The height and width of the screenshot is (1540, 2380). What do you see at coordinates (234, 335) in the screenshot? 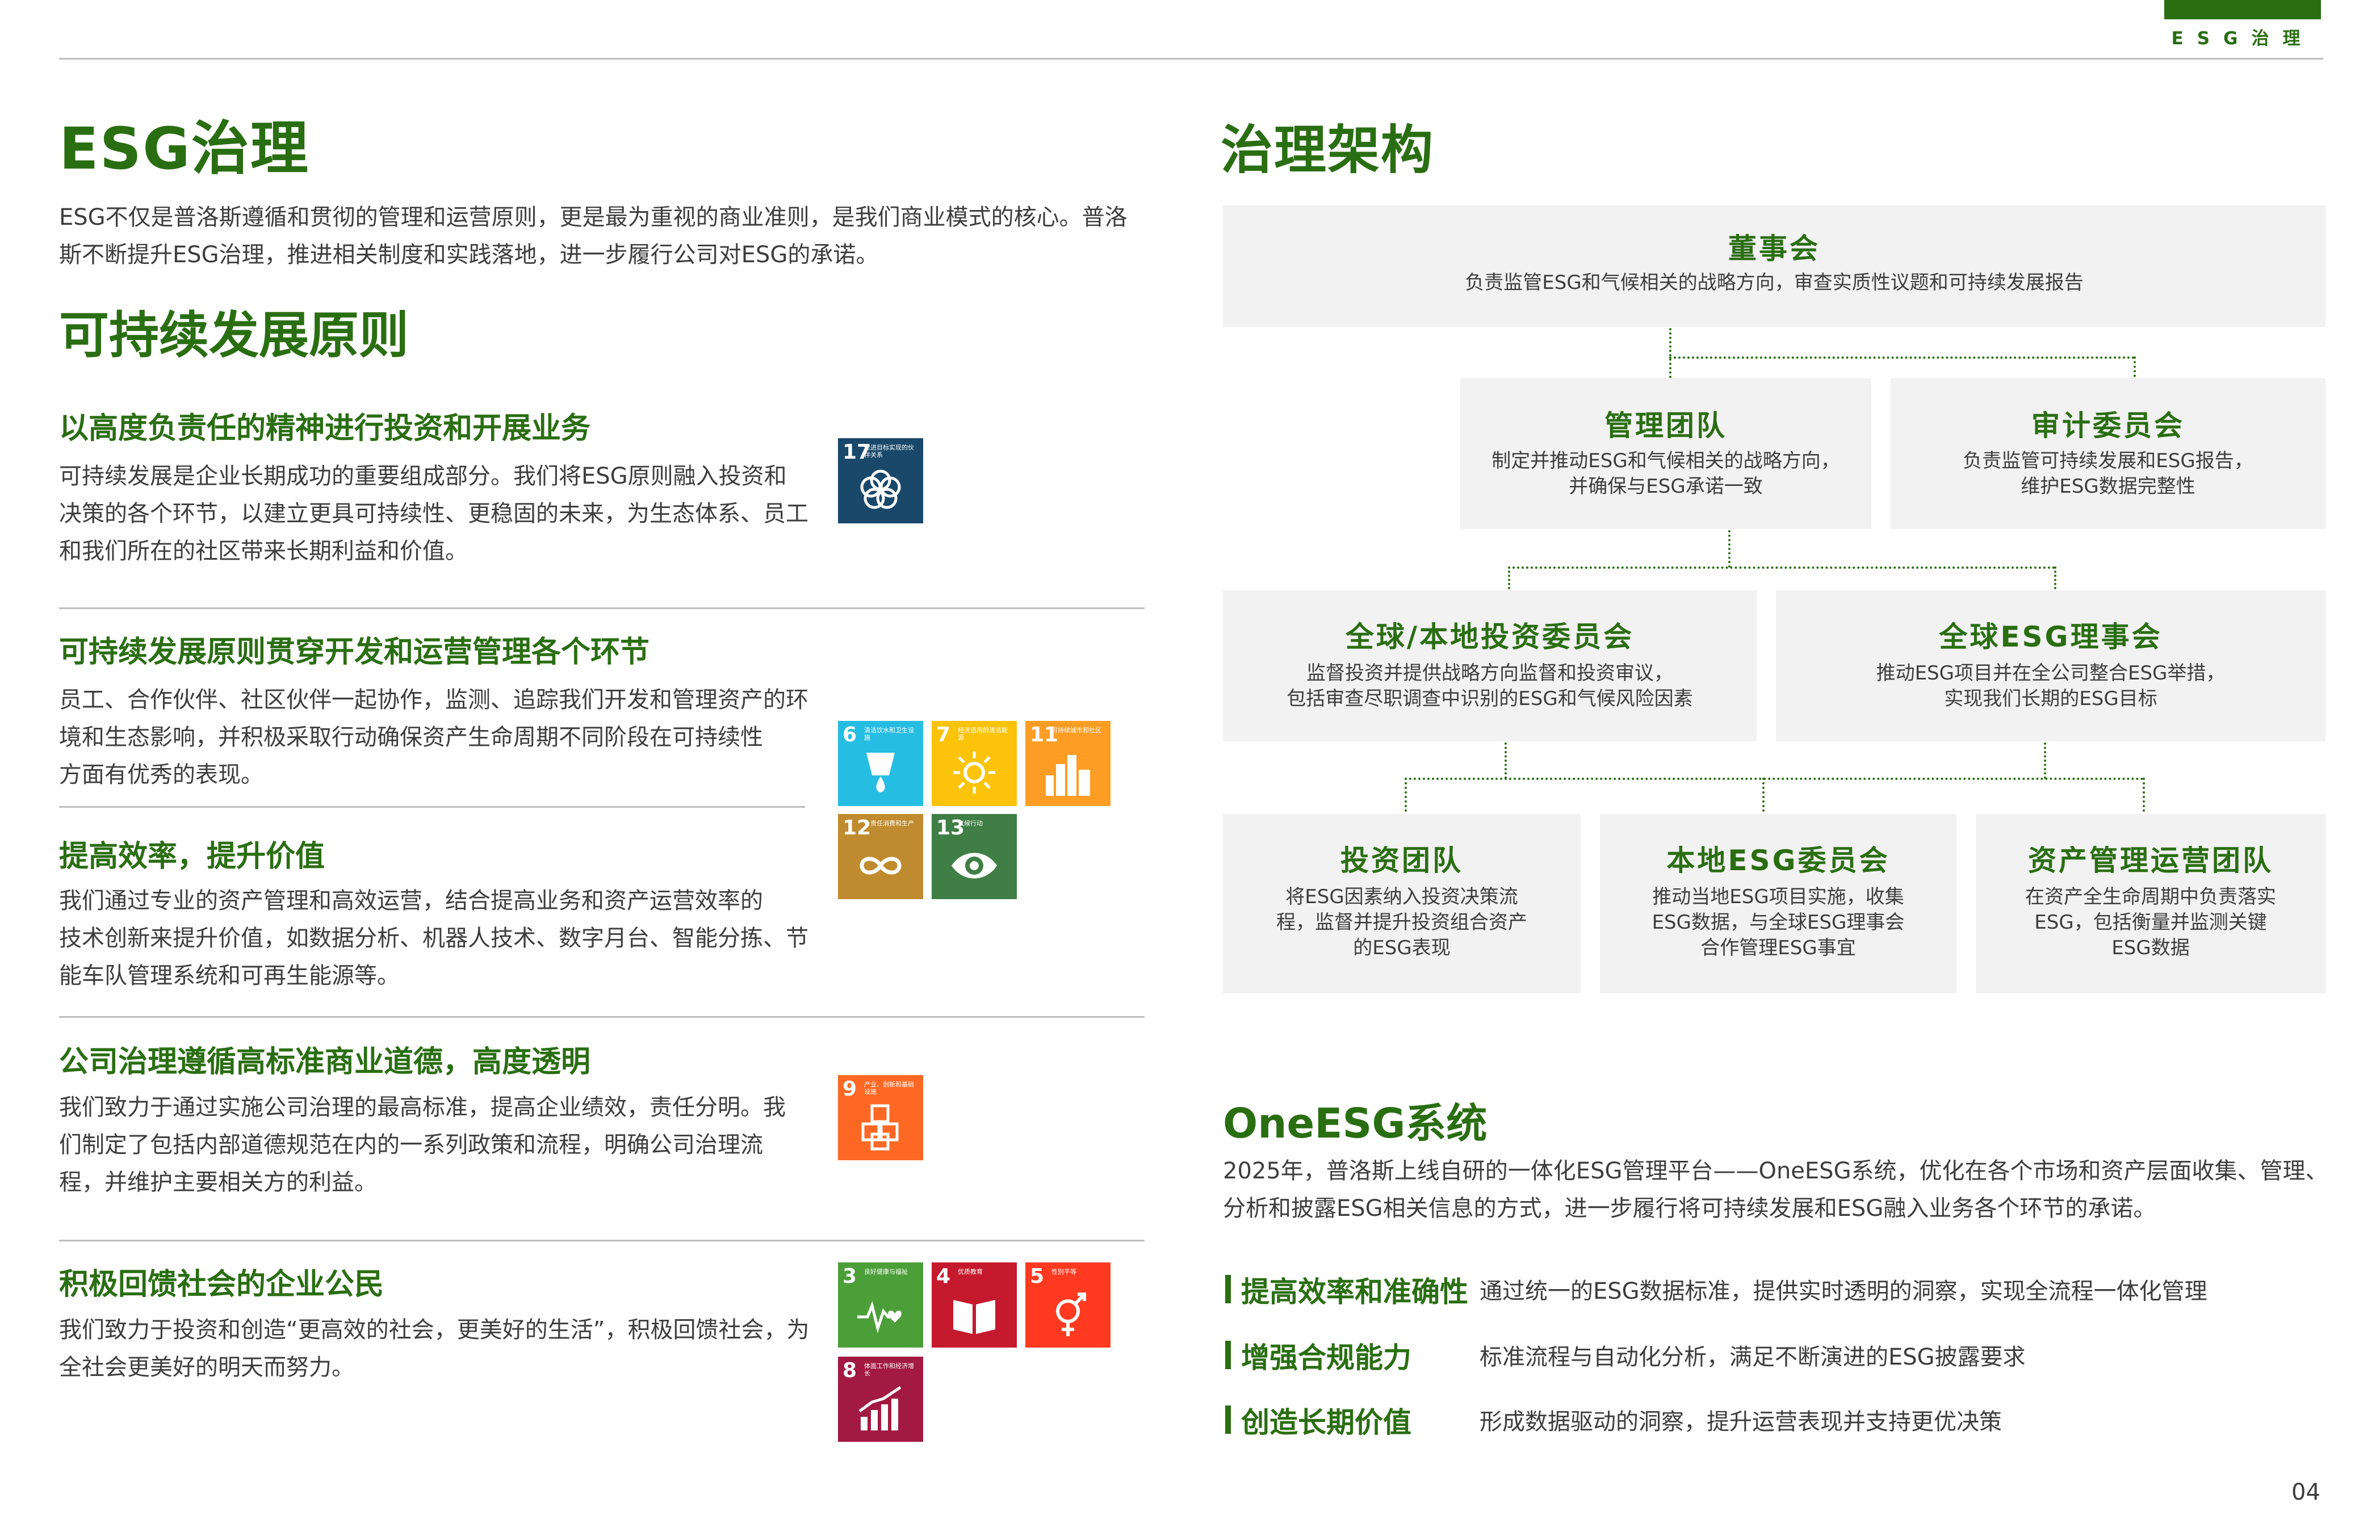
I see `principles-title: 可持续发展原则` at bounding box center [234, 335].